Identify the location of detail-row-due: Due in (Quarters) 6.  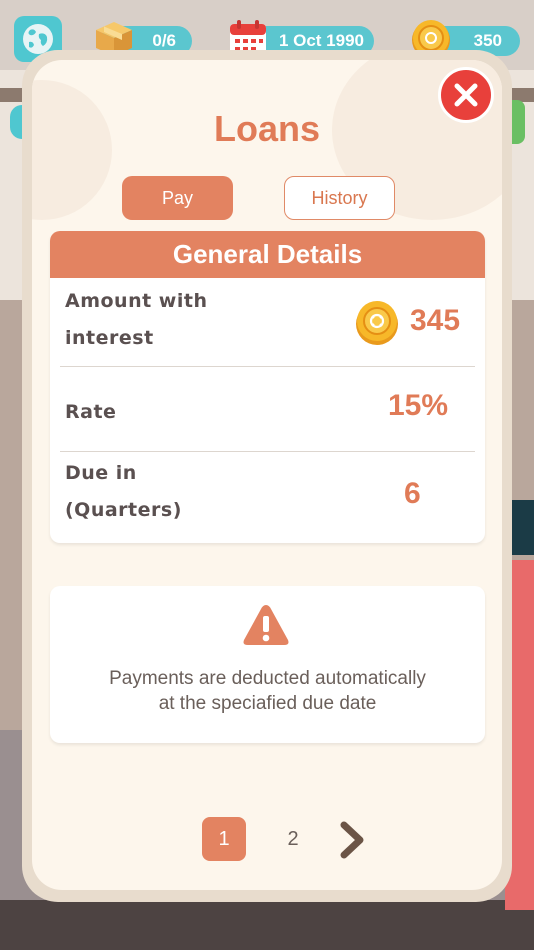
(267, 497).